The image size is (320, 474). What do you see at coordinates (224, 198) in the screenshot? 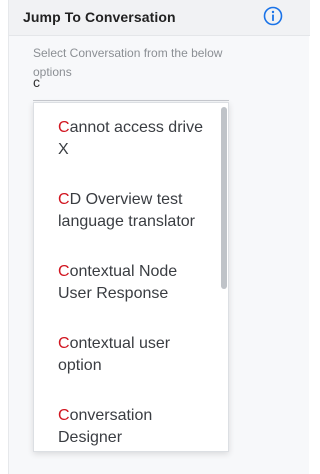
I see `scrollbar-thumb` at bounding box center [224, 198].